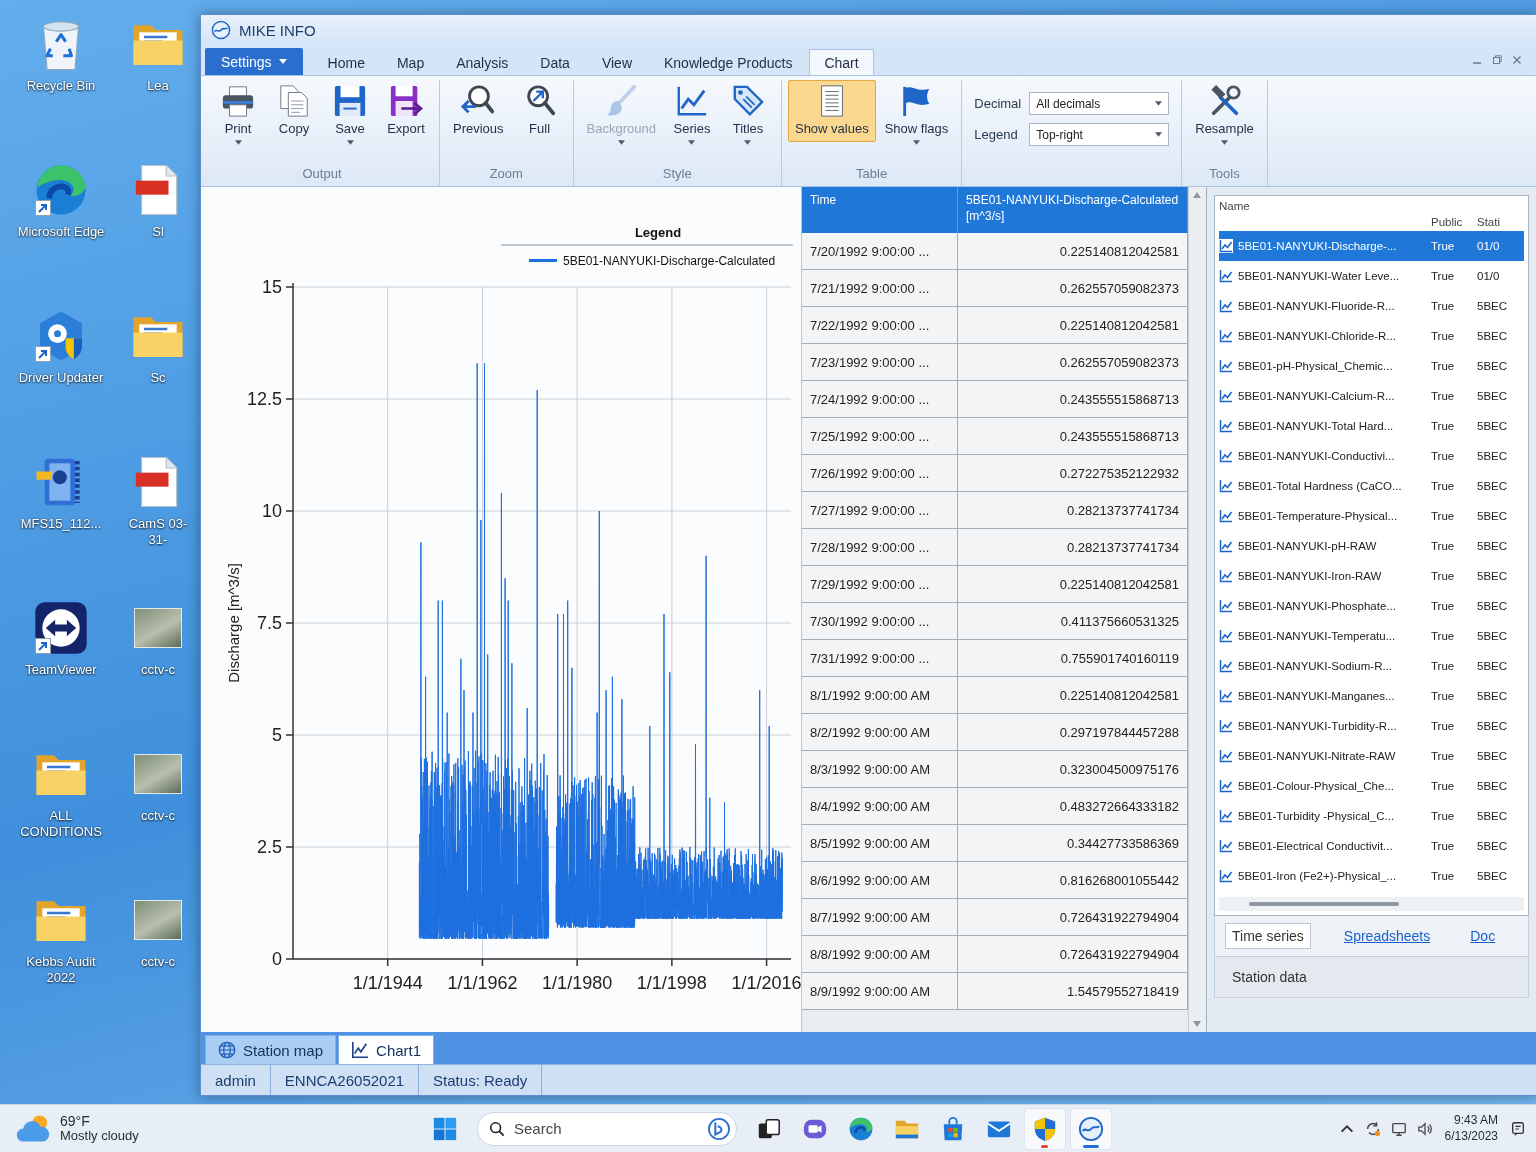 The image size is (1536, 1152). I want to click on series-row: 5BE01-pH-Physical_Chemic... True 5BEC, so click(1371, 366).